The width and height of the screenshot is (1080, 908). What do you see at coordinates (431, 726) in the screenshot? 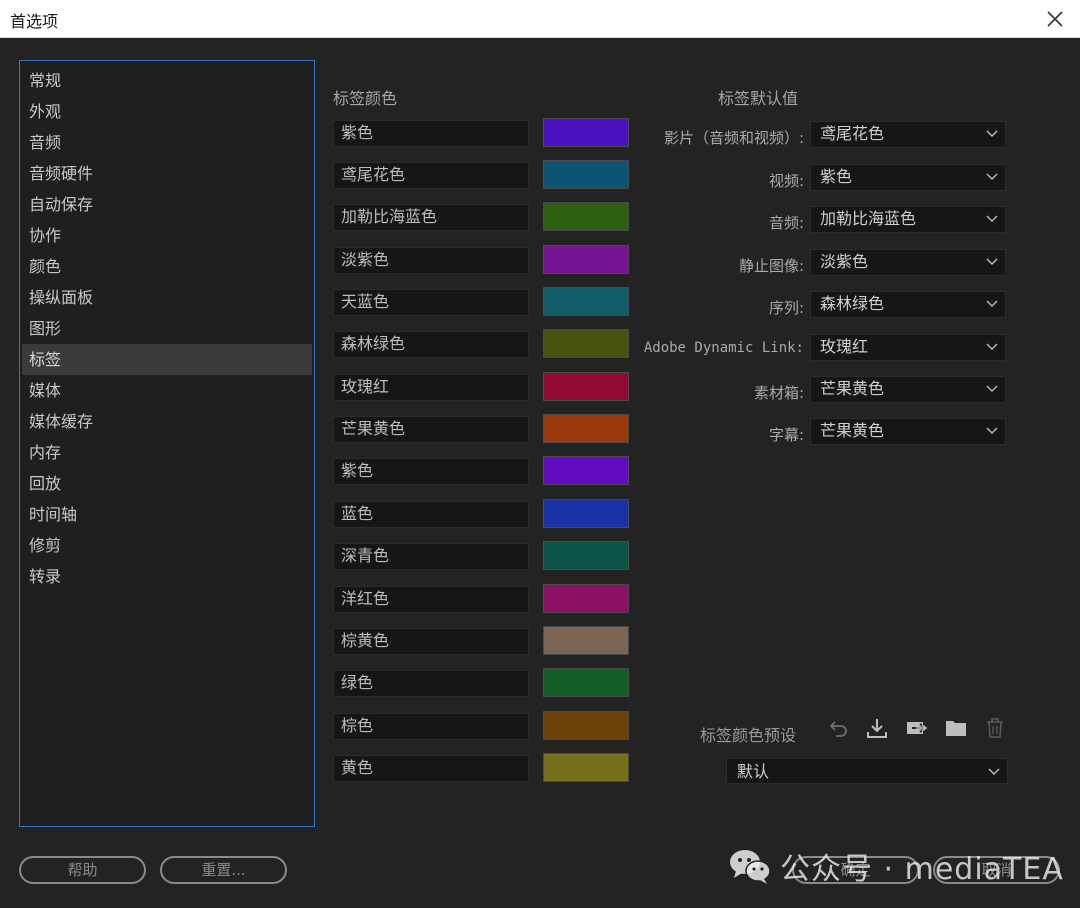
I see `label-name-field: 棕色` at bounding box center [431, 726].